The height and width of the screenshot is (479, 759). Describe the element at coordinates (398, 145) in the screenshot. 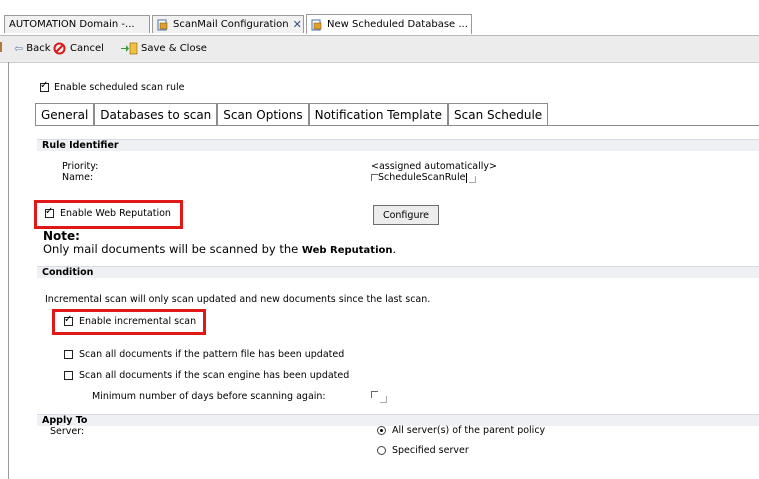

I see `rule-identifier-header: Rule Identifier` at that location.